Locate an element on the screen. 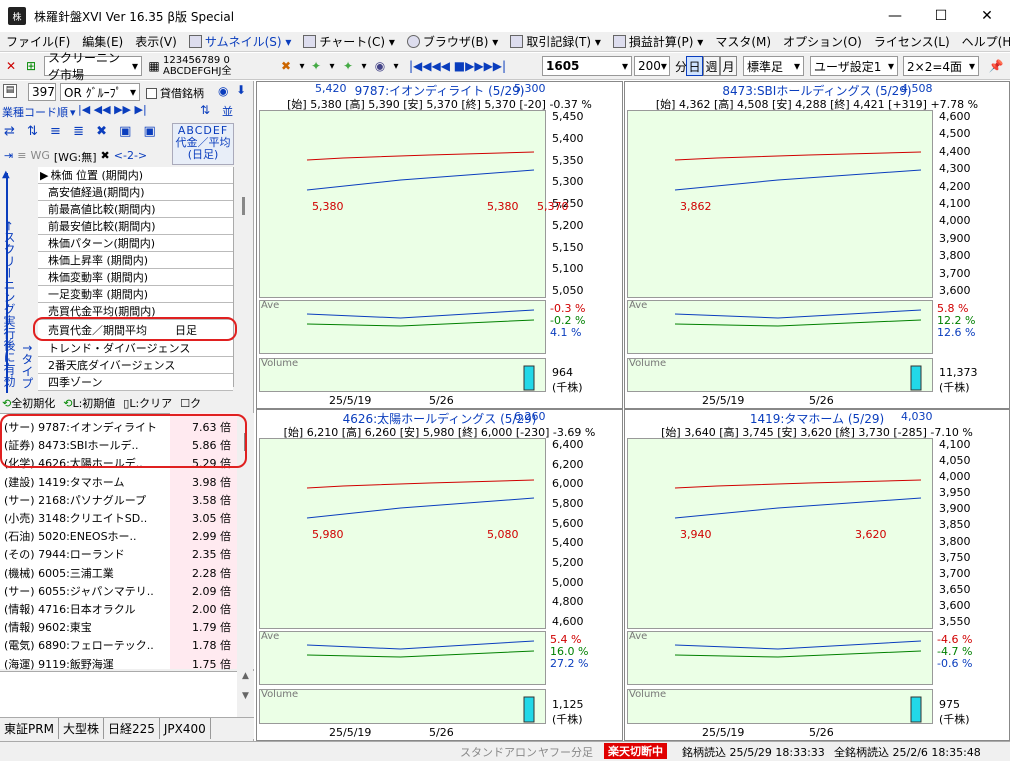 The image size is (1010, 761). sort-dropdown-icon: ▾ is located at coordinates (73, 112).